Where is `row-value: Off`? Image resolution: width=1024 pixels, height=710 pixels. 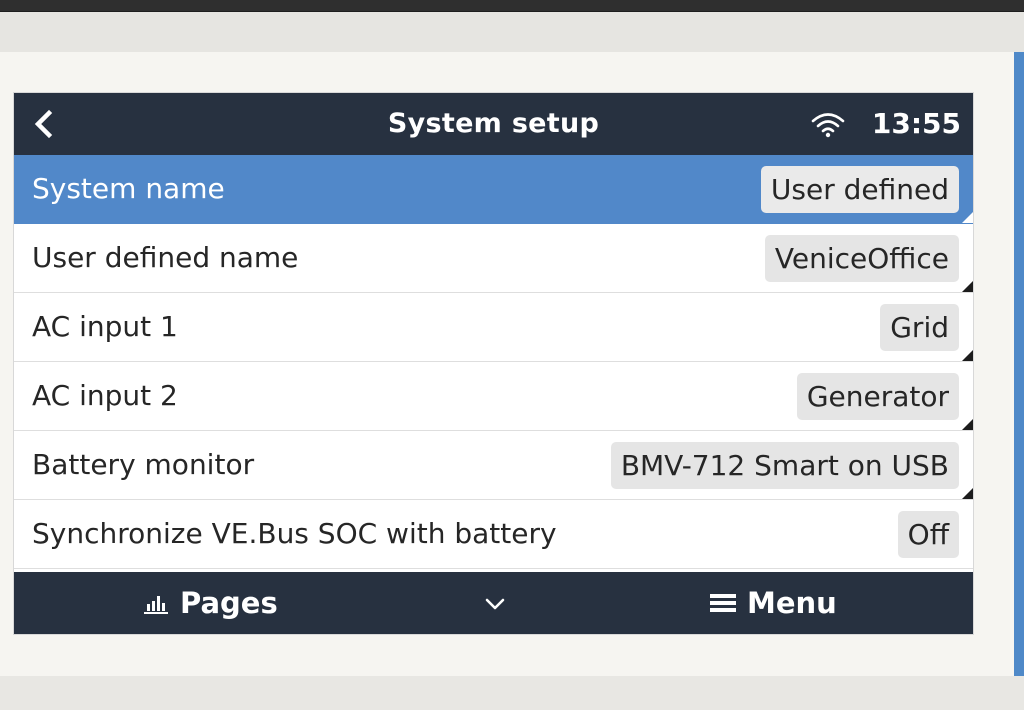 row-value: Off is located at coordinates (928, 534).